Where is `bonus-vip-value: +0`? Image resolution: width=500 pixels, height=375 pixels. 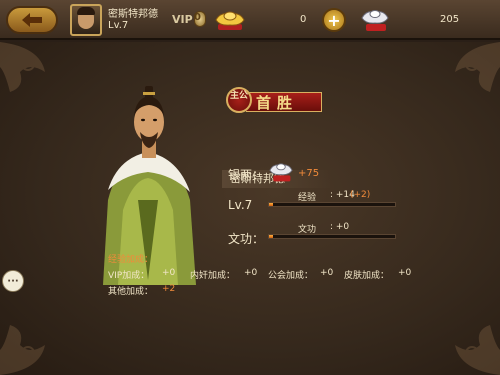 bonus-vip-value: +0 is located at coordinates (169, 273).